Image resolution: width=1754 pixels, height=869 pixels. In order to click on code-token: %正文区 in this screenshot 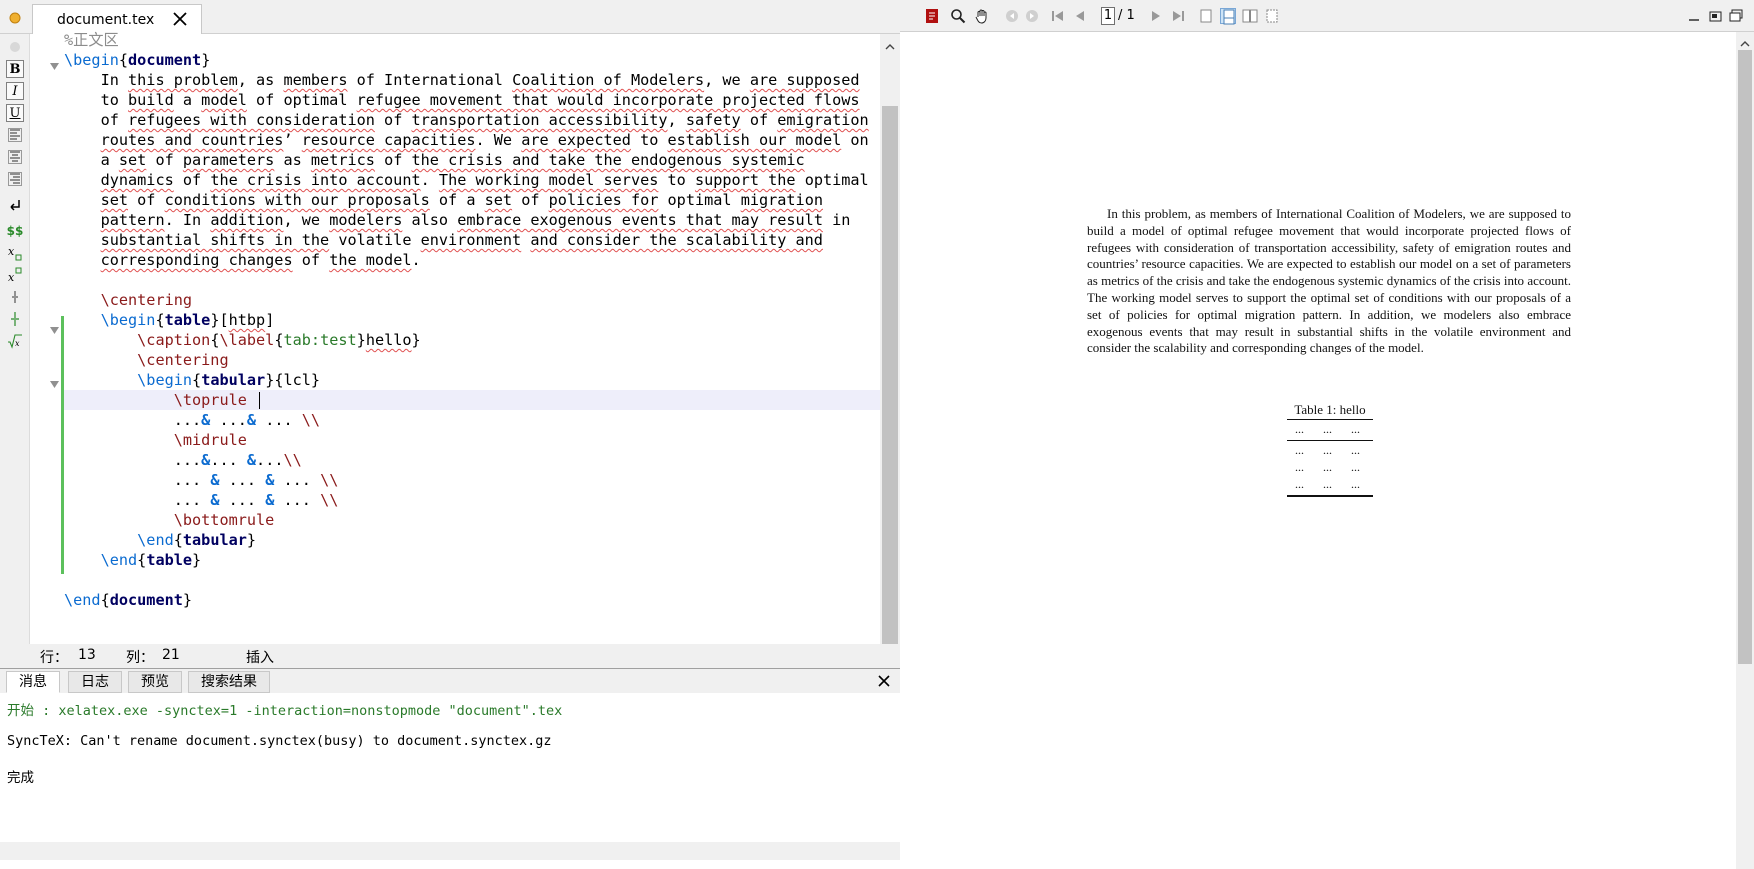, I will do `click(91, 40)`.